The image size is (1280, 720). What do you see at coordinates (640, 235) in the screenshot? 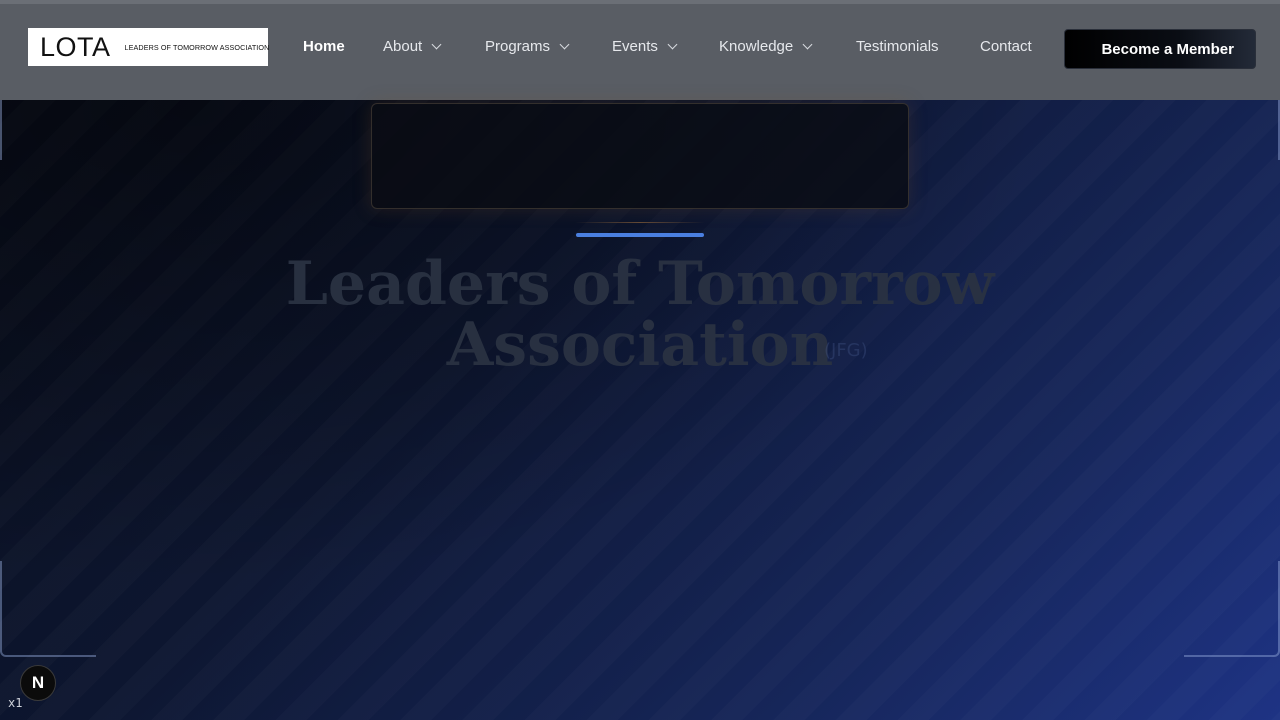
I see `hero-accent-bar` at bounding box center [640, 235].